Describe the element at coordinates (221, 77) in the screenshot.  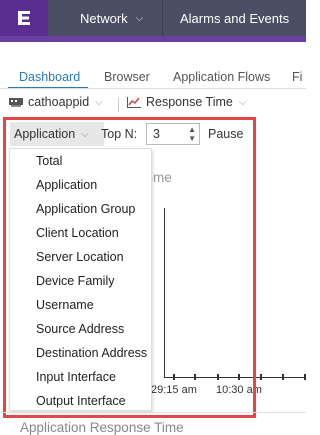
I see `tab-application-flows: Application Flows` at that location.